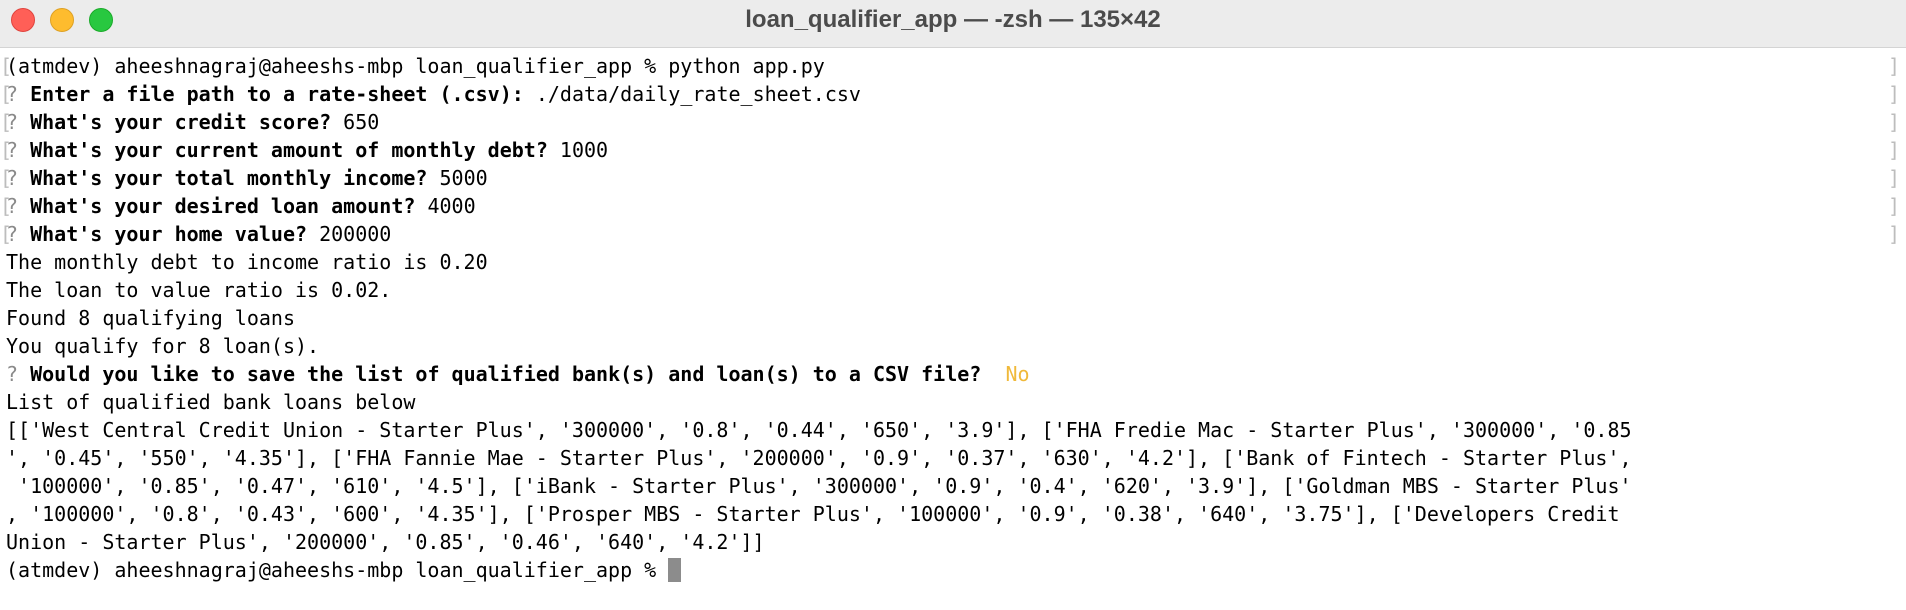 The width and height of the screenshot is (1906, 610). I want to click on output-line: The loan to value ratio is 0.02., so click(199, 290).